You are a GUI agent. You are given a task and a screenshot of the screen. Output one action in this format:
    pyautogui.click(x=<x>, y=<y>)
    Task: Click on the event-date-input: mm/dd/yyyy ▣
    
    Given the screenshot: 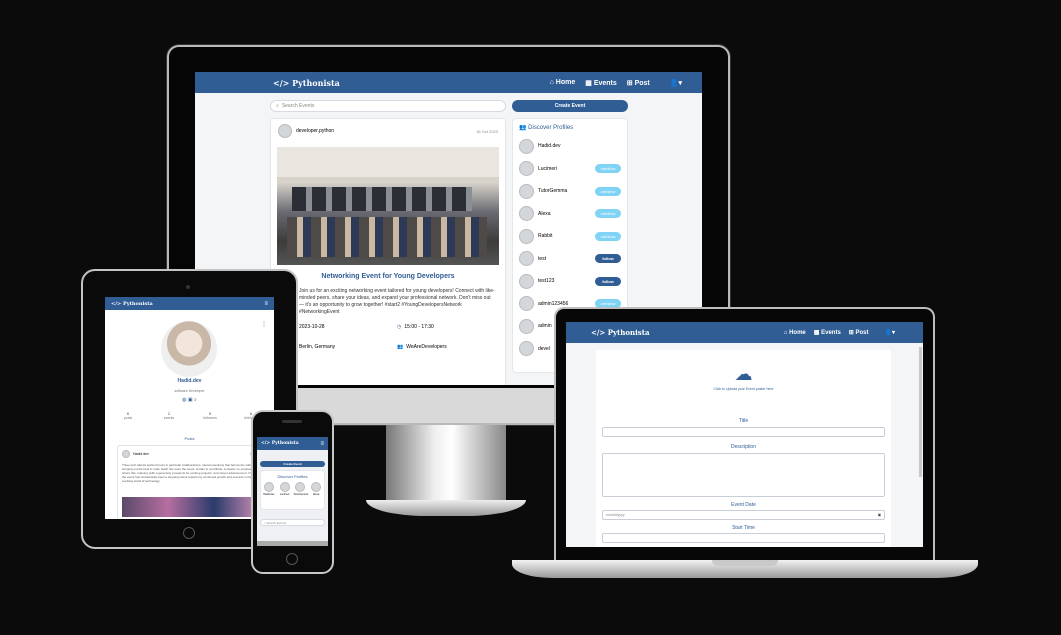 What is the action you would take?
    pyautogui.click(x=743, y=515)
    